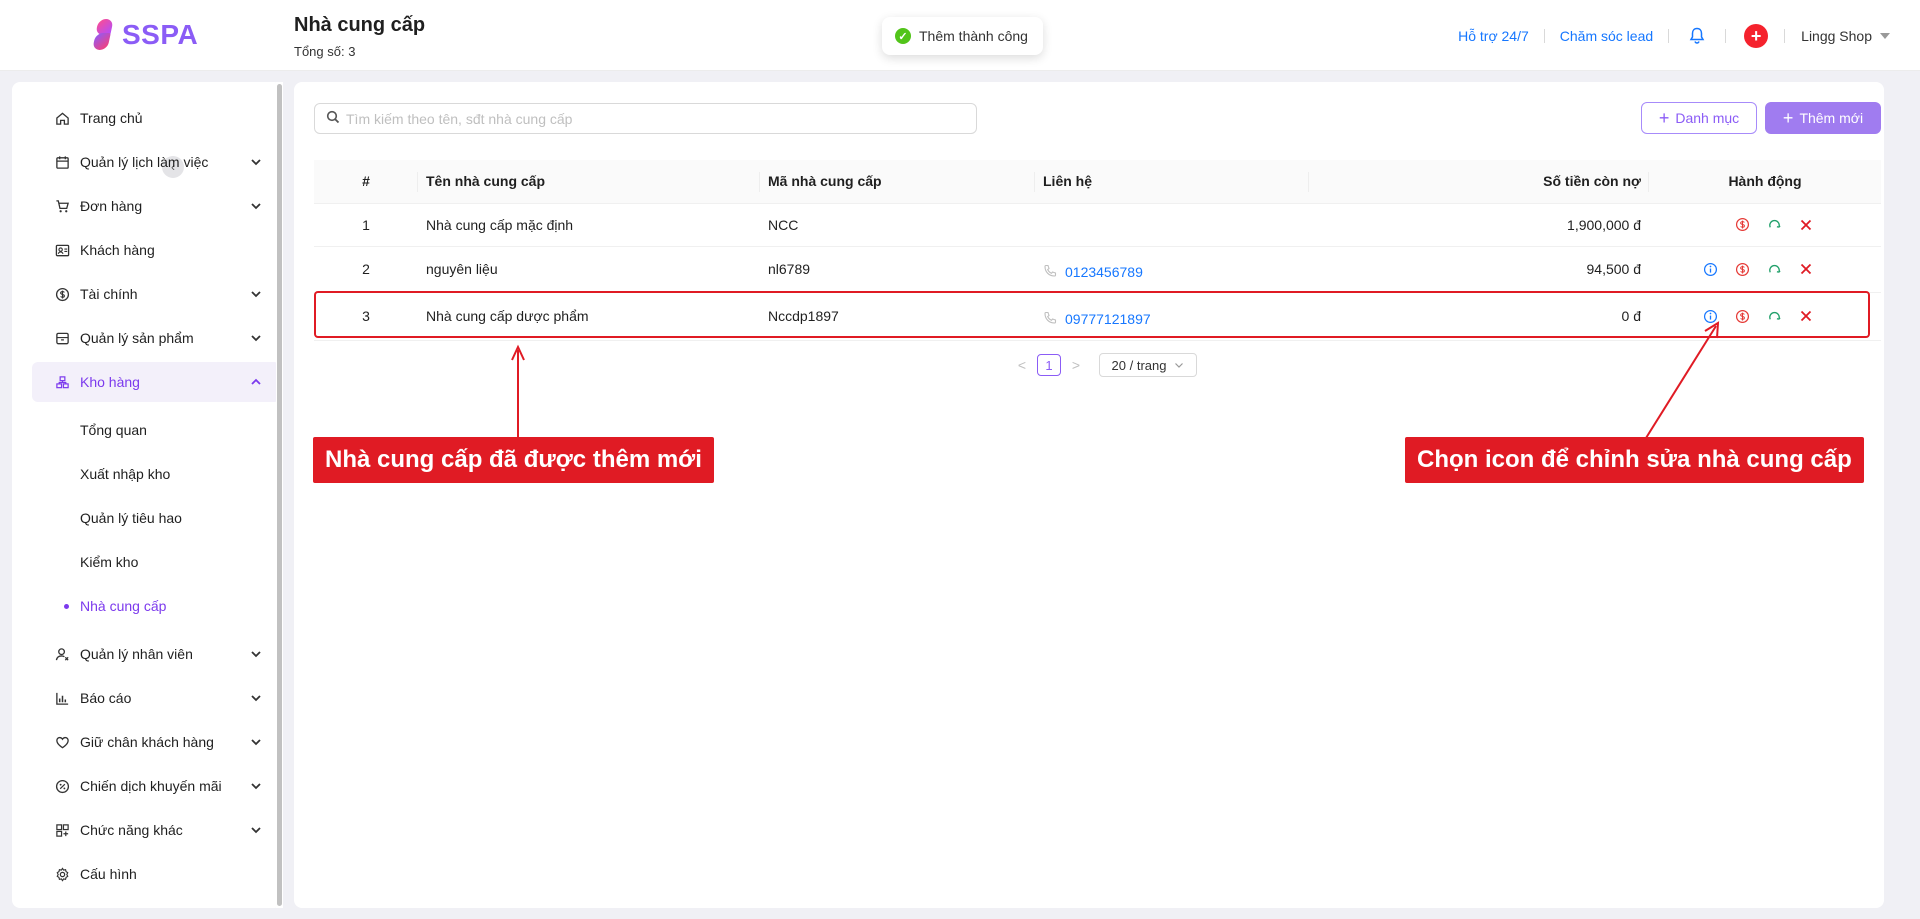 The width and height of the screenshot is (1920, 919). I want to click on phone-link: 09777121897, so click(1097, 316).